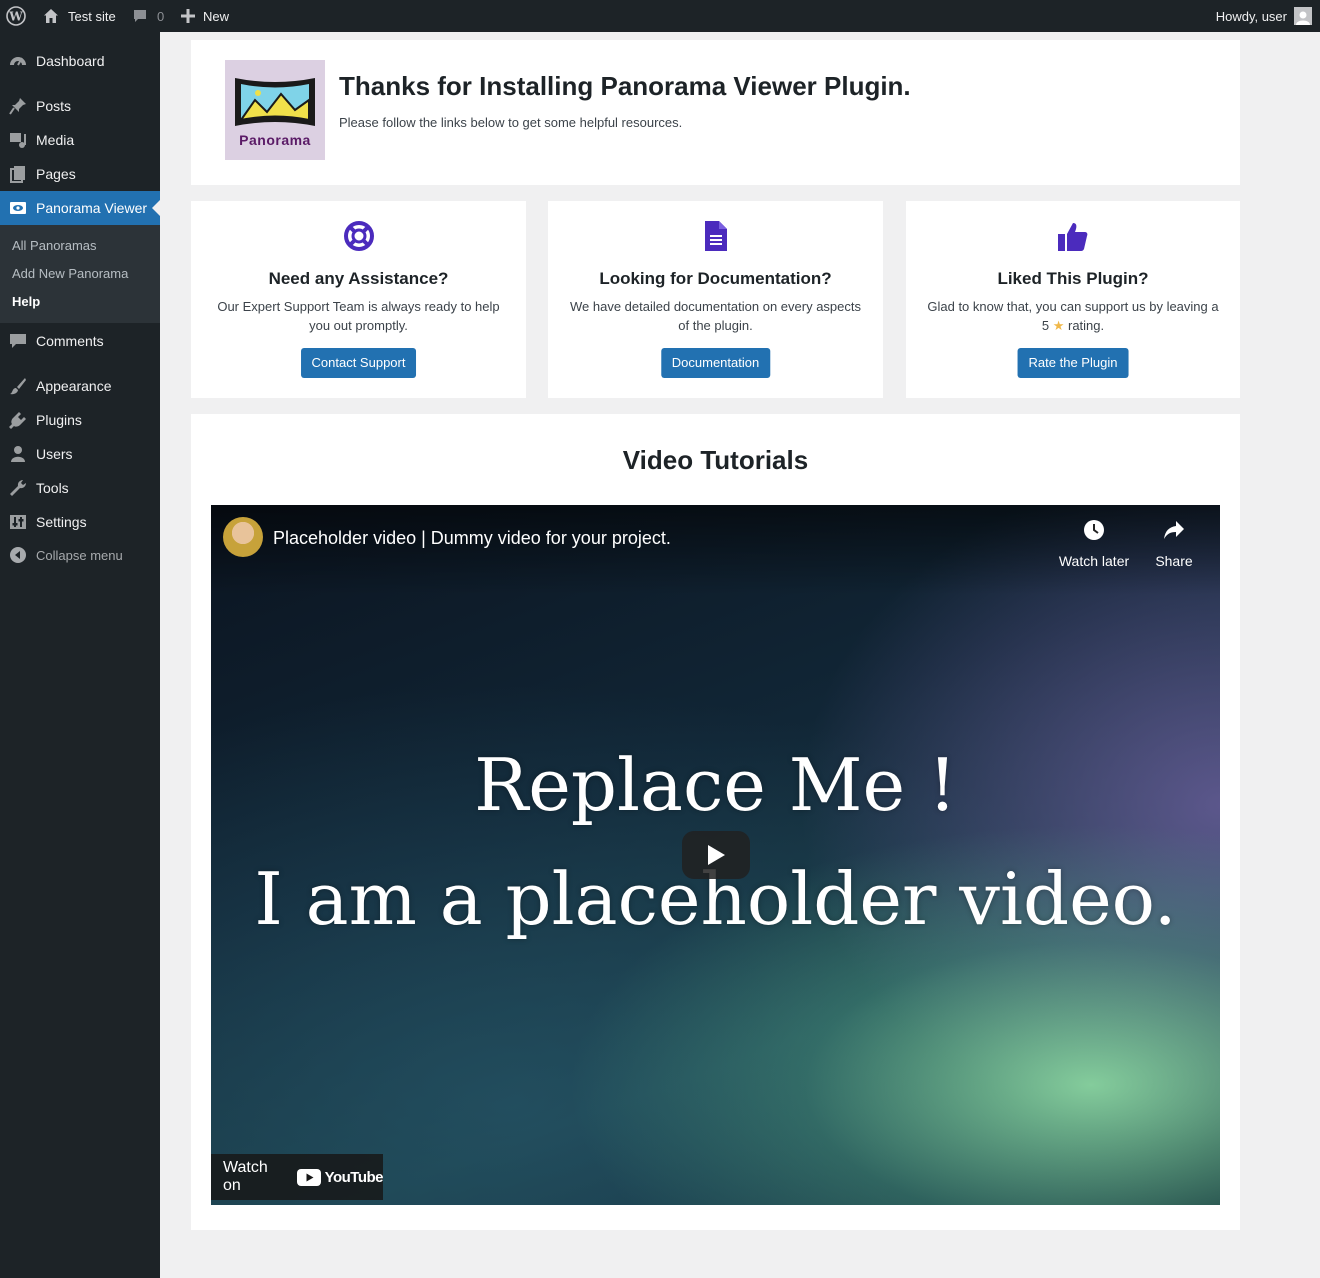 The width and height of the screenshot is (1320, 1278). I want to click on sidebar-item-label: Panorama Viewer, so click(92, 208).